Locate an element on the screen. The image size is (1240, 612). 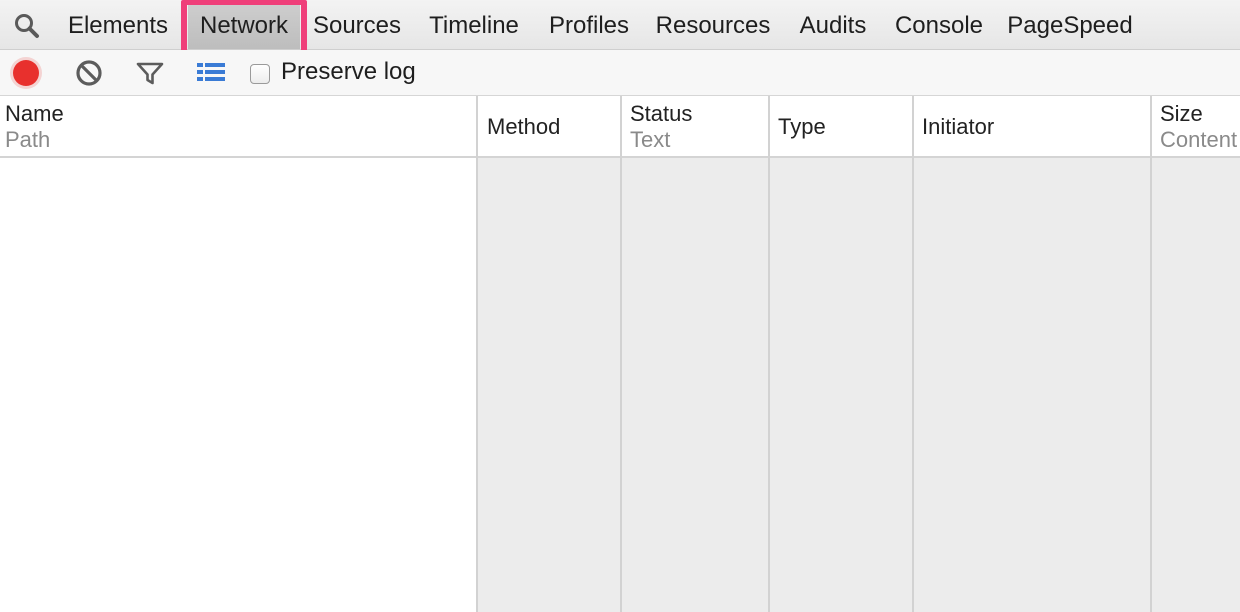
network-toolbar is located at coordinates (620, 73).